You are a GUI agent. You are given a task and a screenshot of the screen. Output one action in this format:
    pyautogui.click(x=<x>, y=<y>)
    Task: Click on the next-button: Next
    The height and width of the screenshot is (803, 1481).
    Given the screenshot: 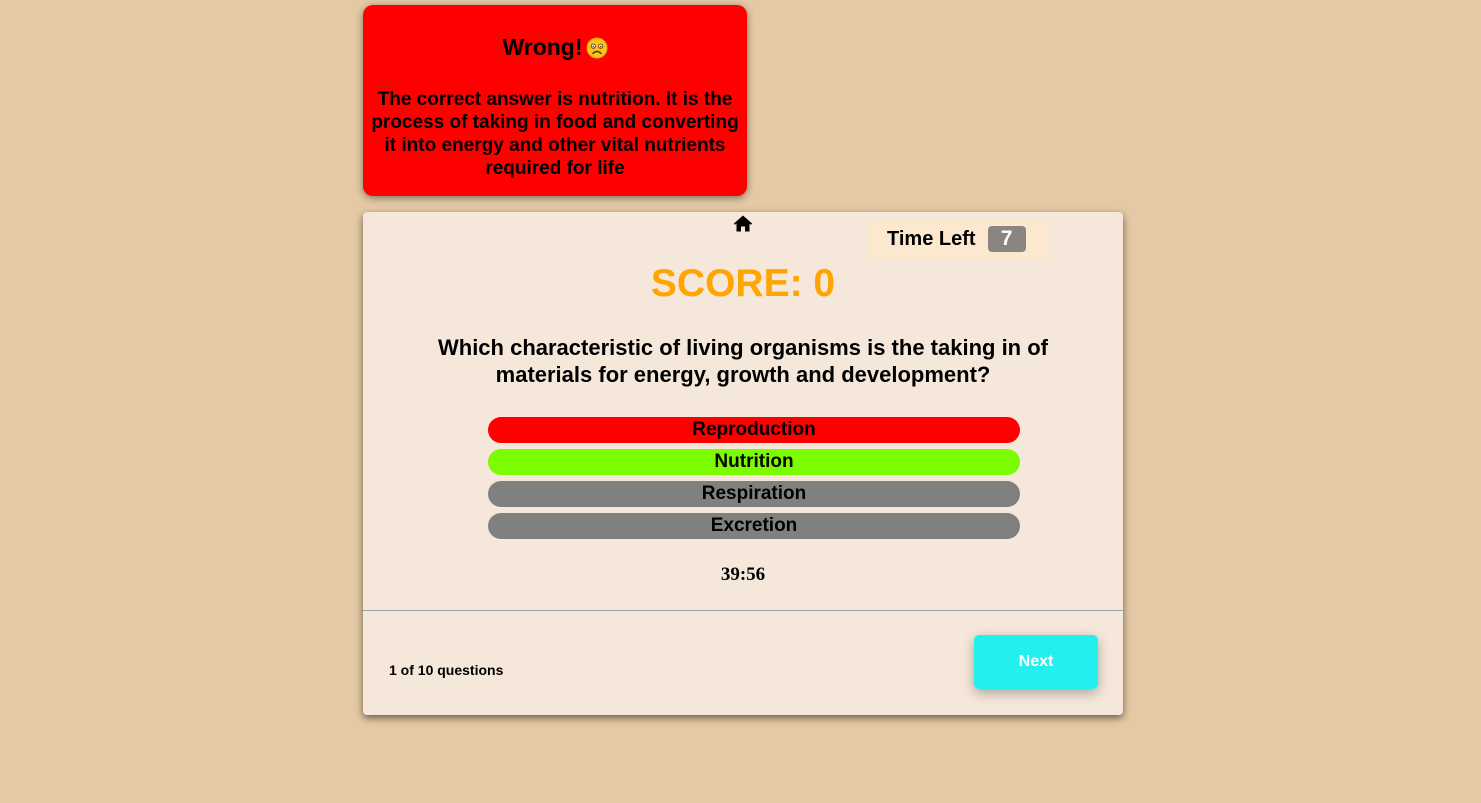 What is the action you would take?
    pyautogui.click(x=1036, y=662)
    